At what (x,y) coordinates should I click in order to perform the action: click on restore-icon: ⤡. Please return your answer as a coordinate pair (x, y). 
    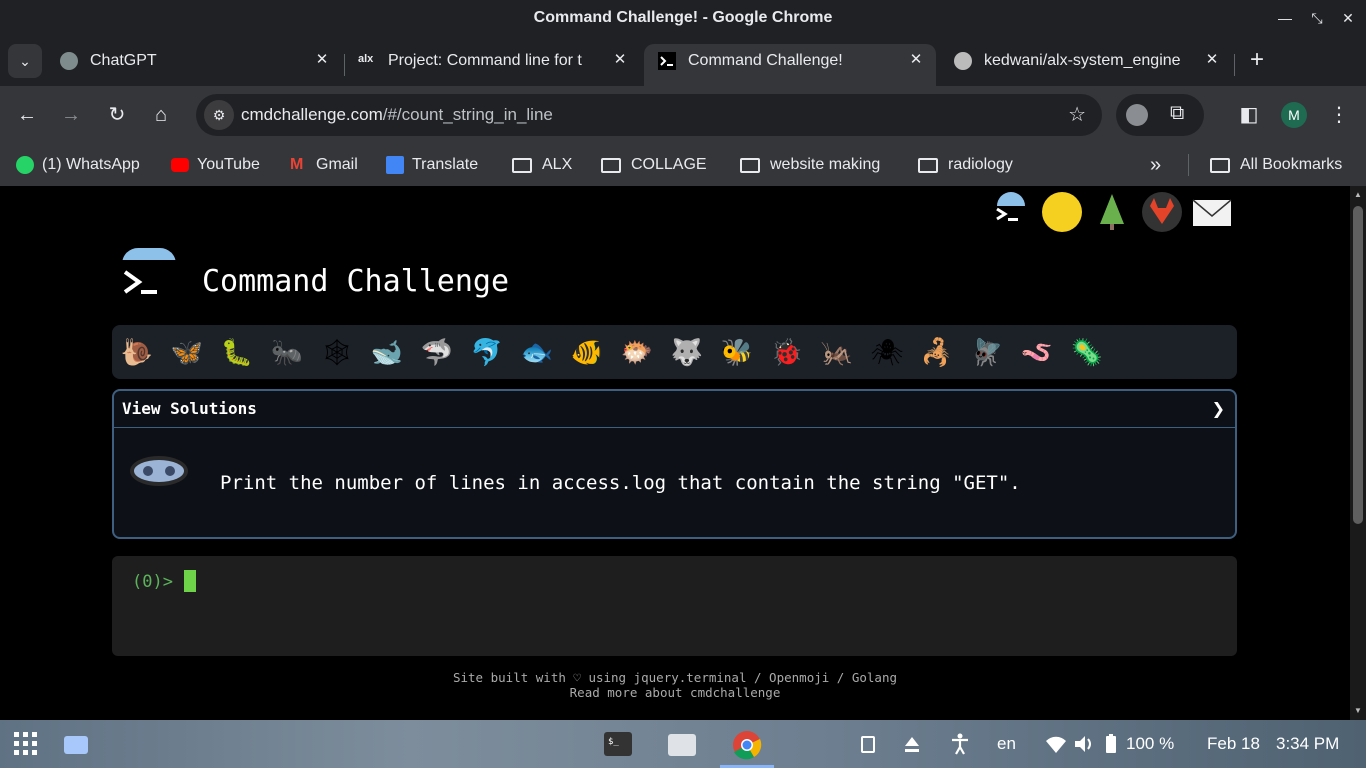
    Looking at the image, I should click on (1317, 18).